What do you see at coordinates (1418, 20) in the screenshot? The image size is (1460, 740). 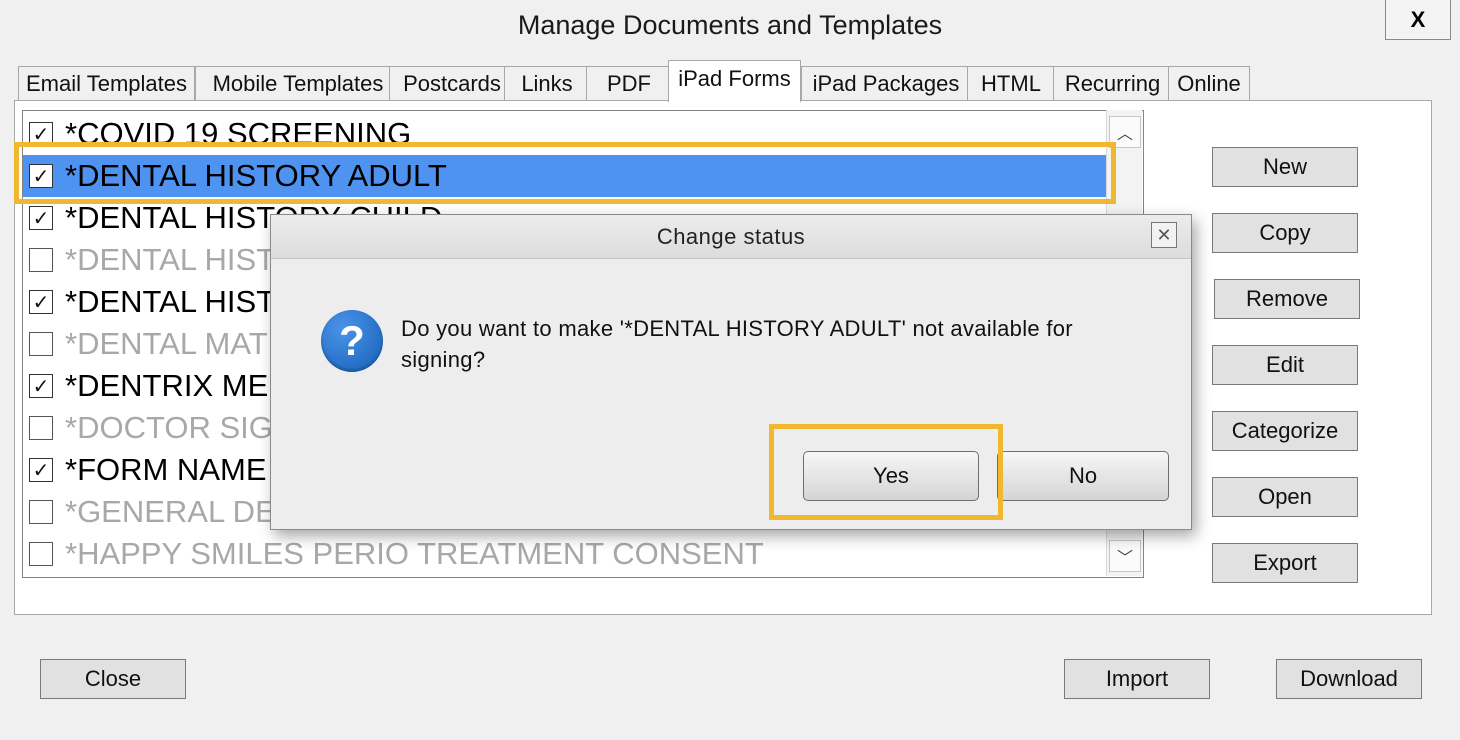 I see `window-close-button: X` at bounding box center [1418, 20].